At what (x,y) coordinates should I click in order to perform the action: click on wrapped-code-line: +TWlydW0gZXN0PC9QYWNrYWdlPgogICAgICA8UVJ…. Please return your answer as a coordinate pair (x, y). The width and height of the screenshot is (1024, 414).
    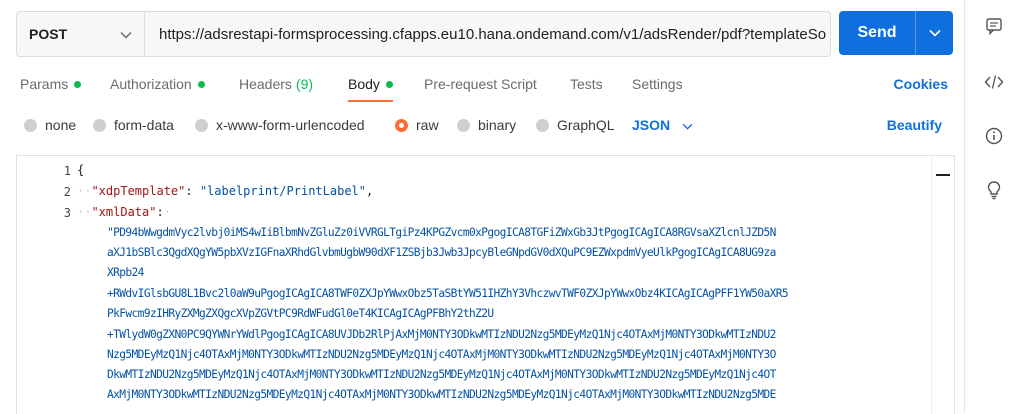
    Looking at the image, I should click on (441, 334).